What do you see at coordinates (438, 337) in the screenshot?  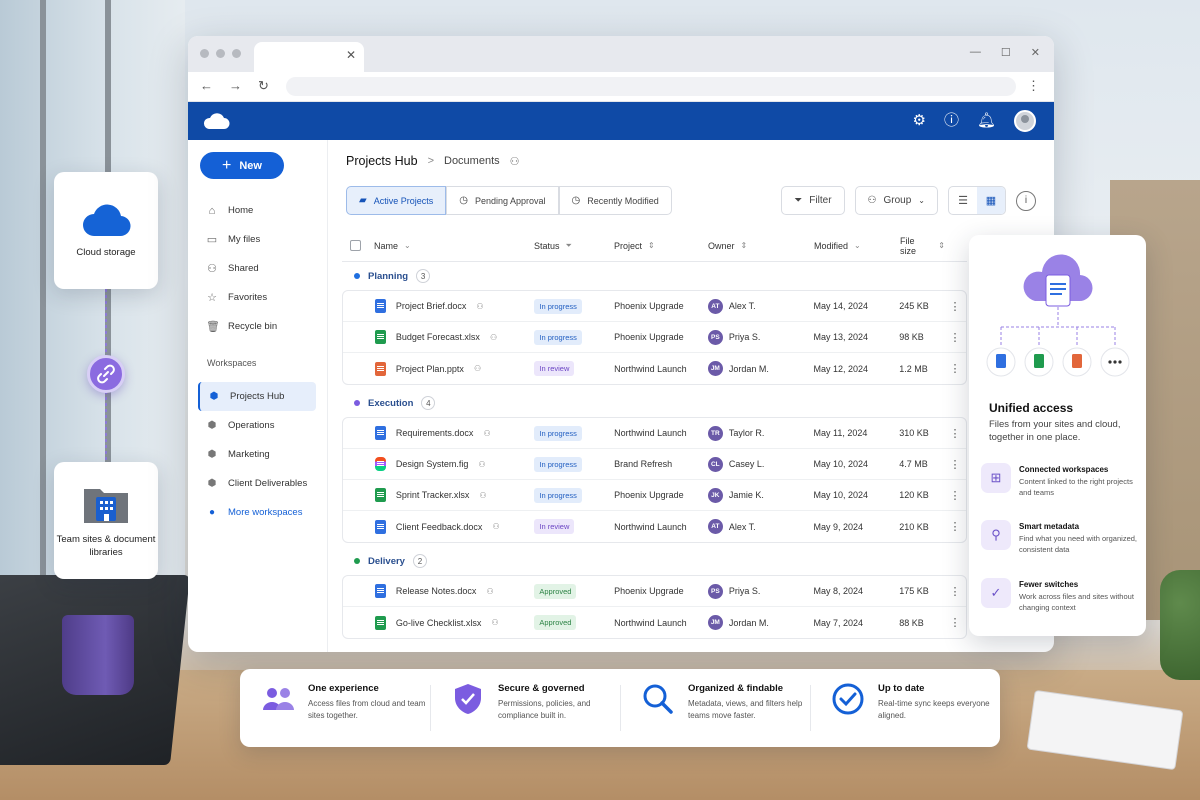 I see `file-name: Budget Forecast.xlsx` at bounding box center [438, 337].